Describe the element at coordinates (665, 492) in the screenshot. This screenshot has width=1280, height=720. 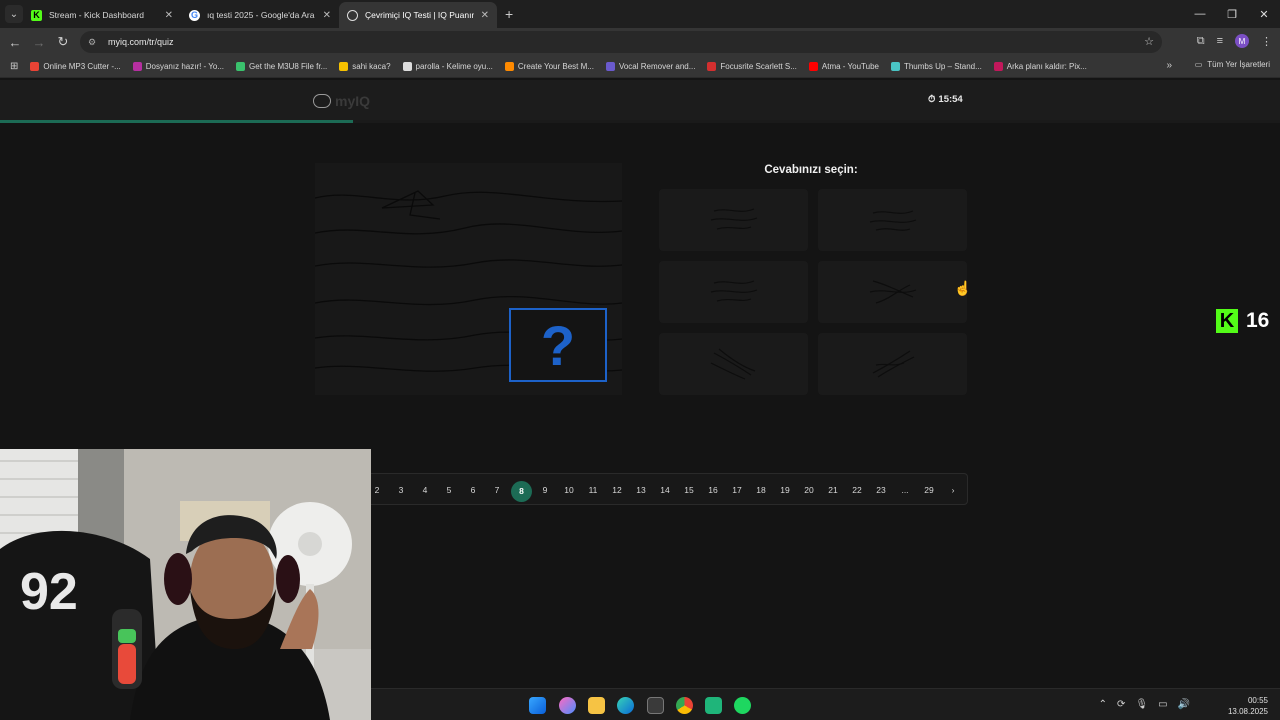
I see `page-button-14: 14` at that location.